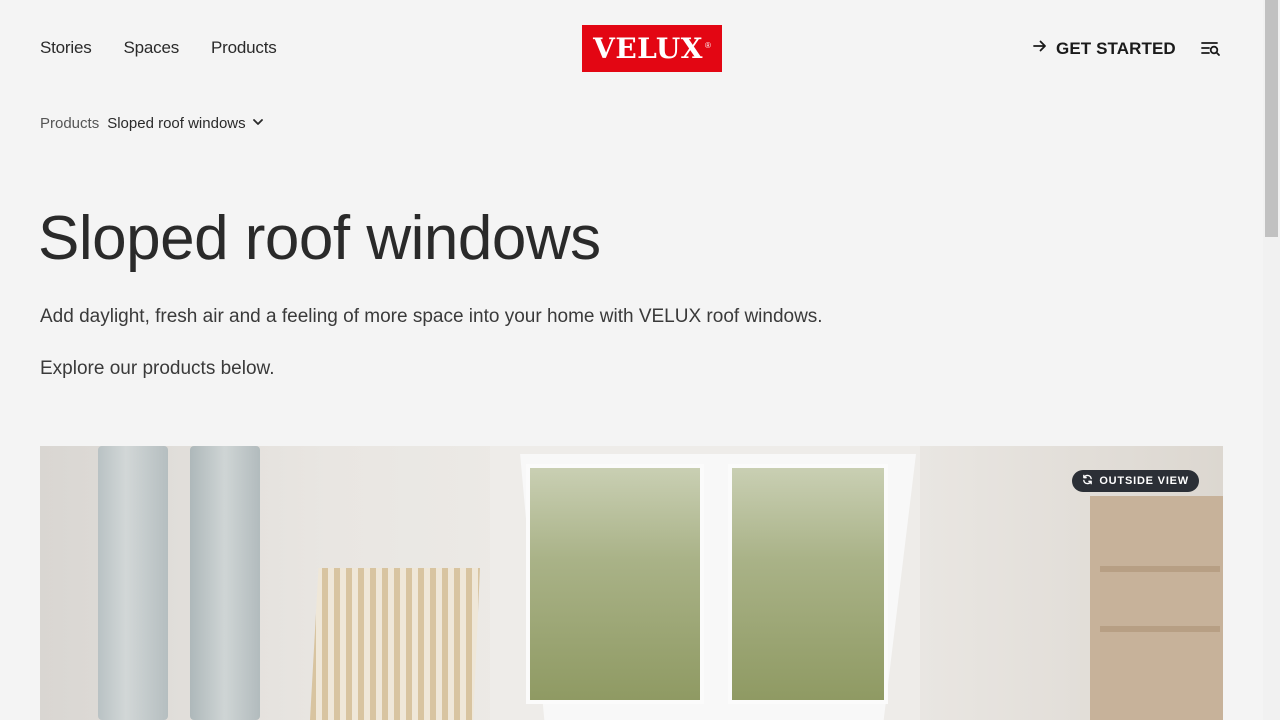  Describe the element at coordinates (395, 644) in the screenshot. I see `radiator` at that location.